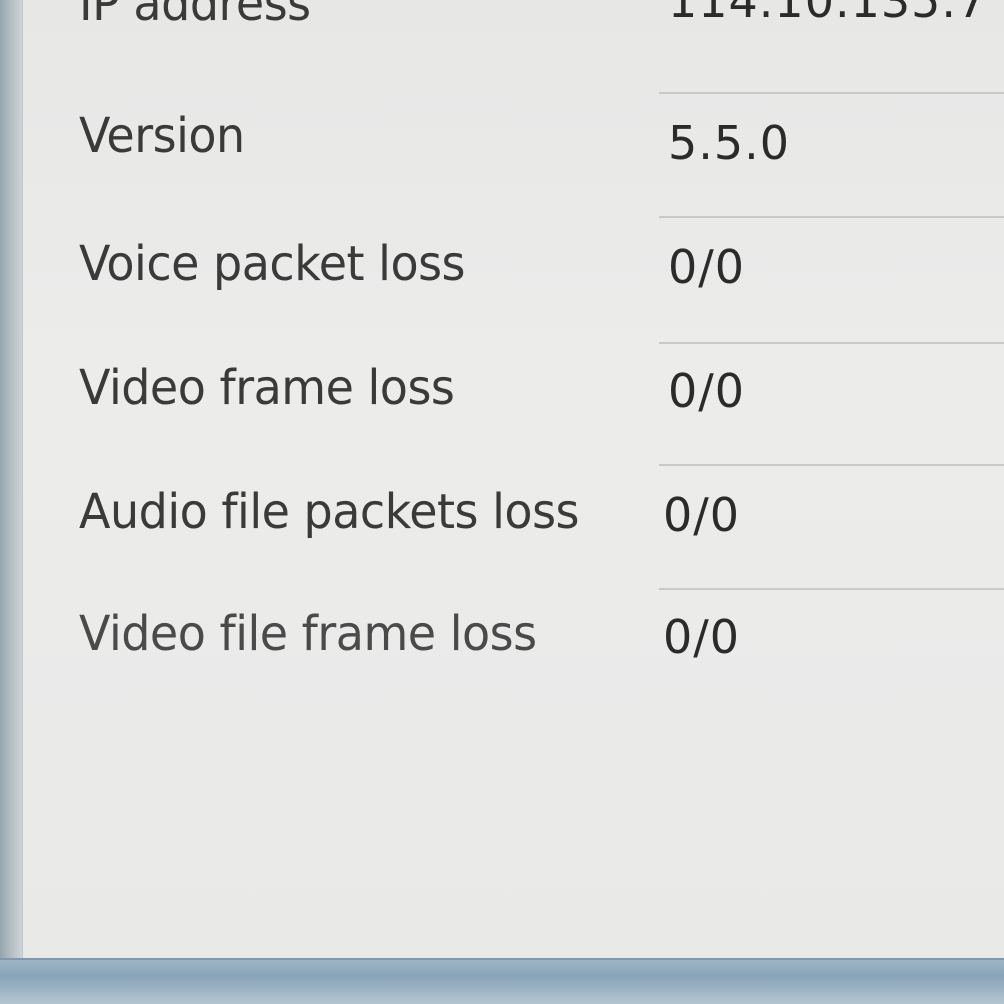  I want to click on property-row-version: Version 5.5.0, so click(513, 160).